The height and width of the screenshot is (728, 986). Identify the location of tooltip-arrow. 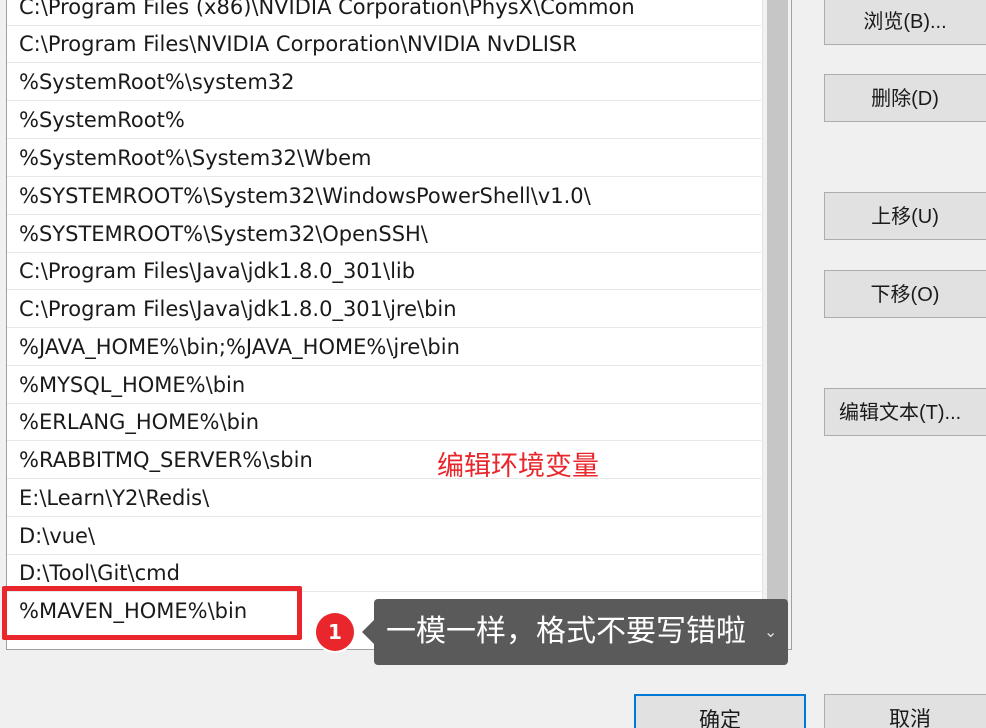
(368, 632).